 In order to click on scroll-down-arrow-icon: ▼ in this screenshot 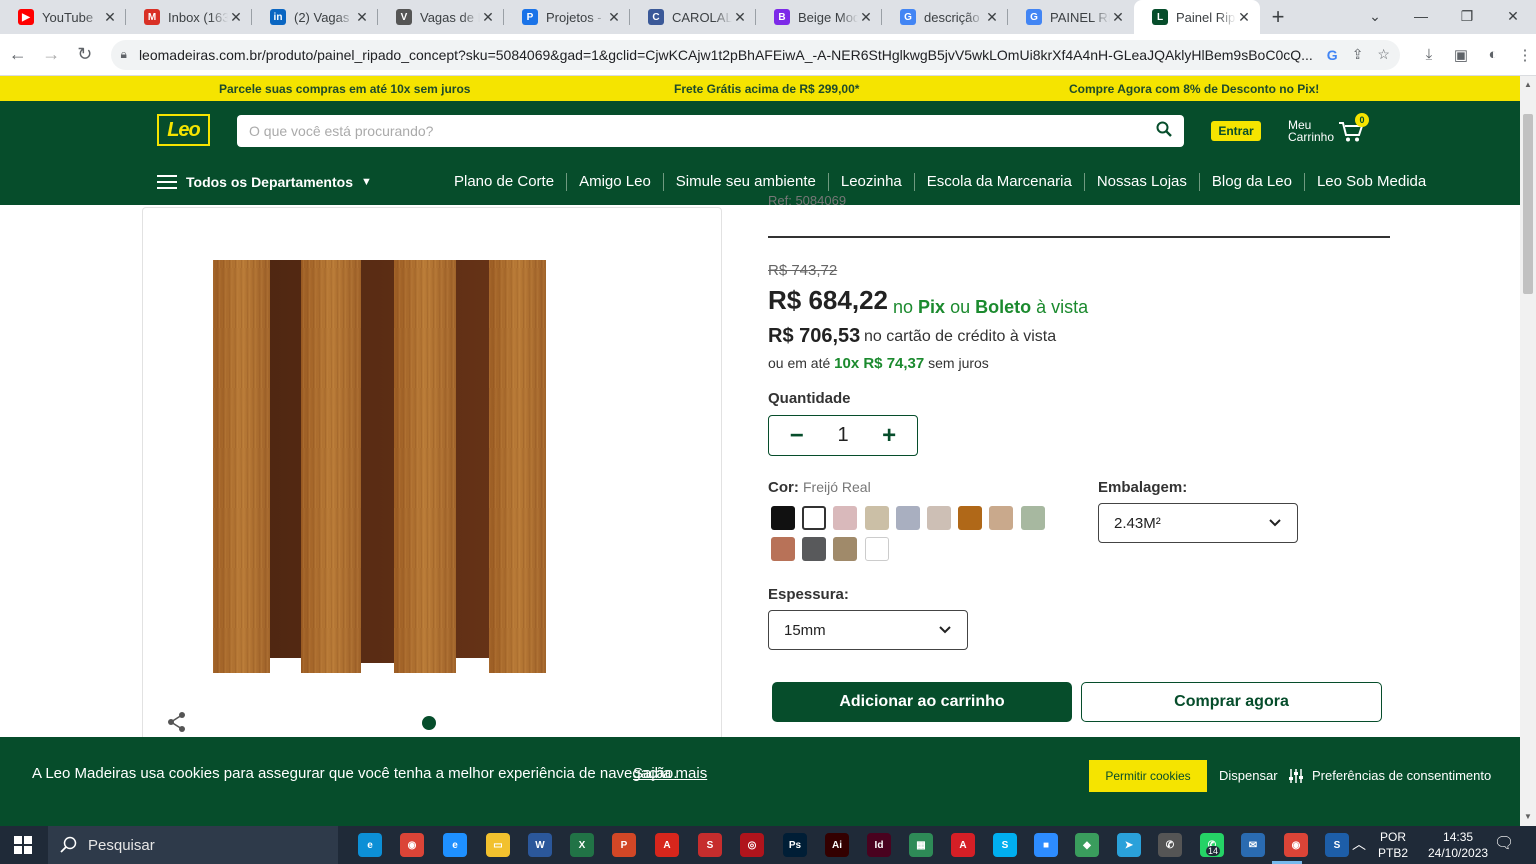, I will do `click(1528, 816)`.